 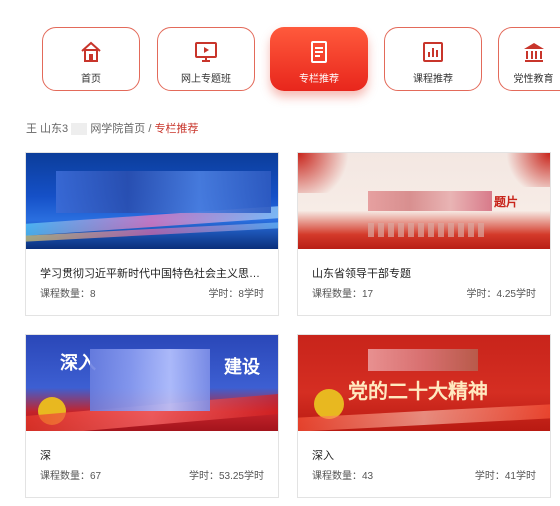 What do you see at coordinates (152, 474) in the screenshot?
I see `card-meta: 课程数量：67 学时：53.25学时` at bounding box center [152, 474].